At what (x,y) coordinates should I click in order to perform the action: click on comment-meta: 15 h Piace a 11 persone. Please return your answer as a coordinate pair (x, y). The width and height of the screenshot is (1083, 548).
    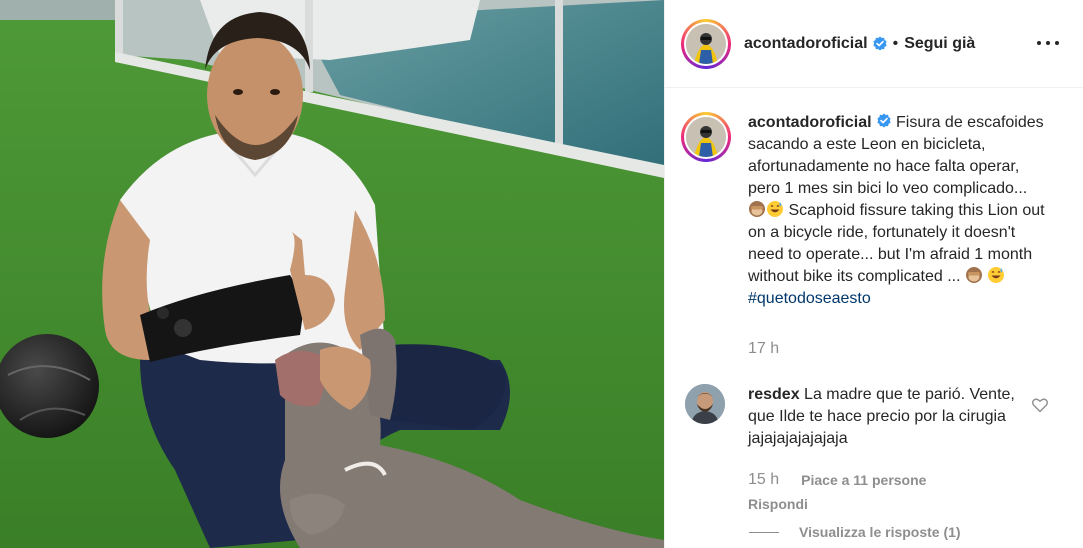
    Looking at the image, I should click on (885, 480).